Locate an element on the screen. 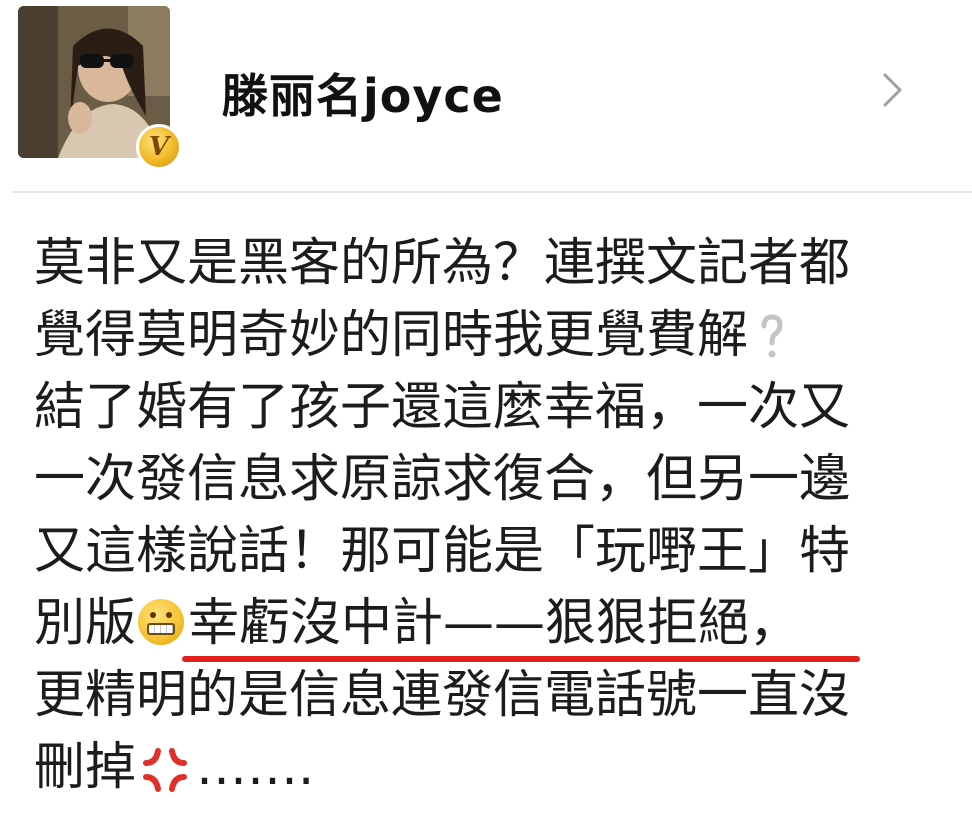  post-line-3: 結了婚有了孩子還這麼幸福，一次又 is located at coordinates (442, 407).